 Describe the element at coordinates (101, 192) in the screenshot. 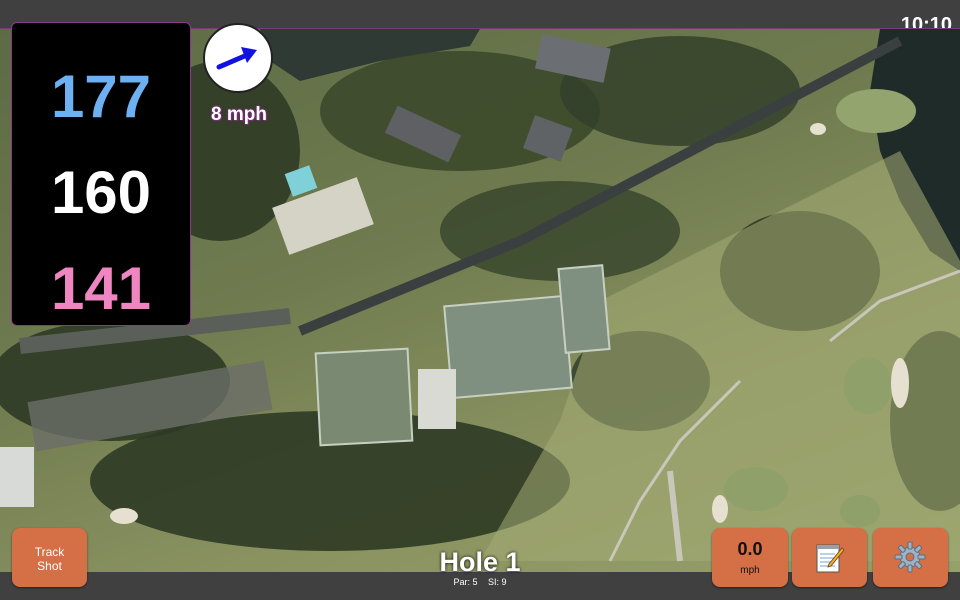

I see `middle-distance: 160` at that location.